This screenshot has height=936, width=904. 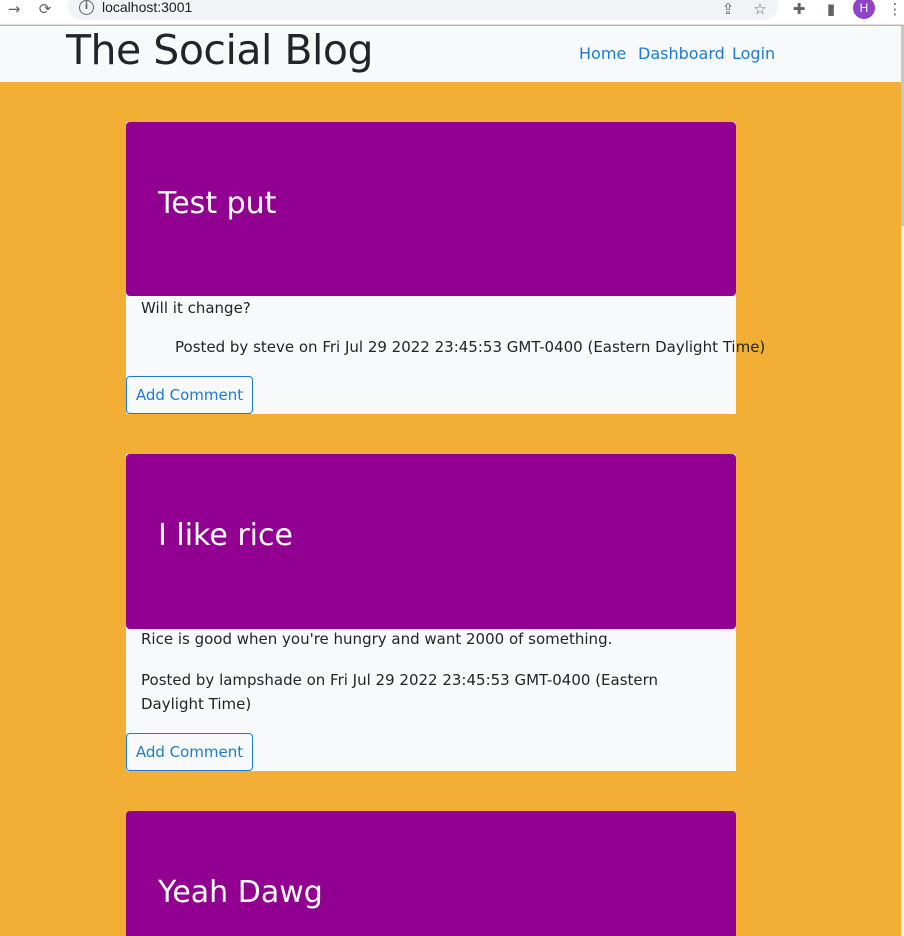 I want to click on post-card: Yeah Dawg, so click(x=431, y=873).